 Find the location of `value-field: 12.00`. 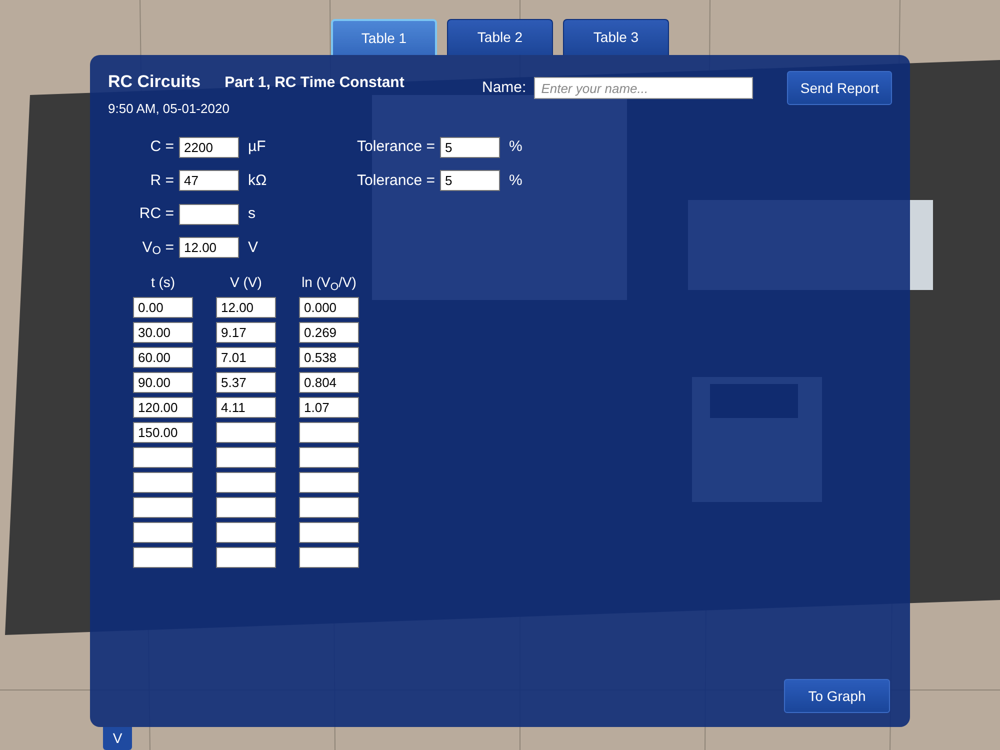

value-field: 12.00 is located at coordinates (209, 247).